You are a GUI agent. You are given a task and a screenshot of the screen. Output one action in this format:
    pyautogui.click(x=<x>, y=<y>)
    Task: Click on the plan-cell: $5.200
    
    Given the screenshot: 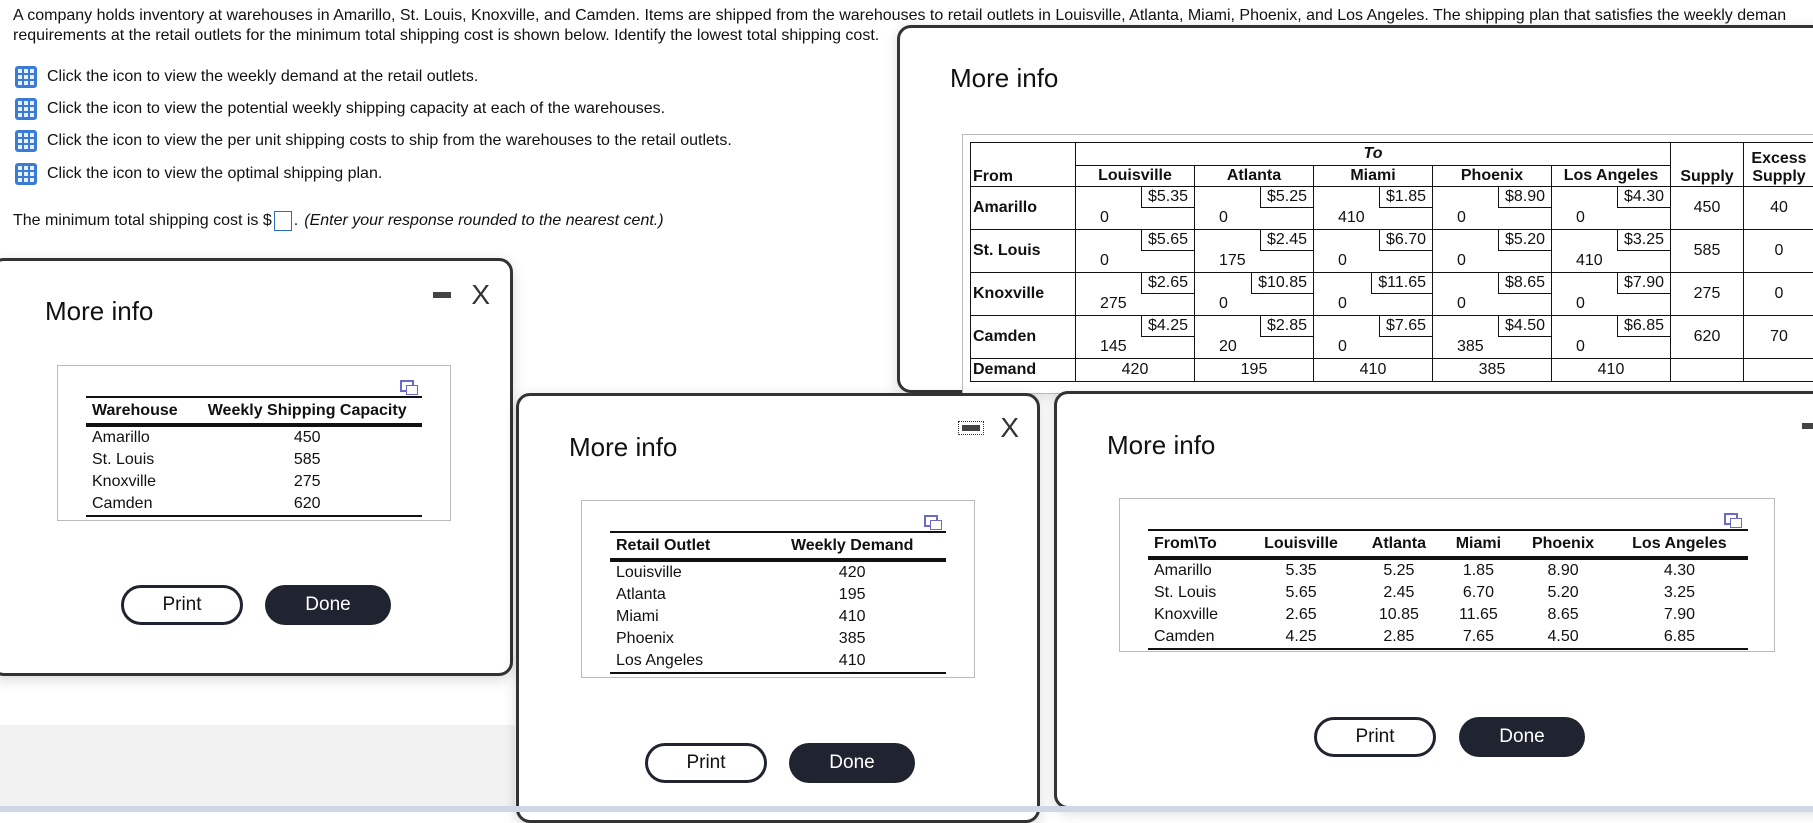 What is the action you would take?
    pyautogui.click(x=1492, y=251)
    